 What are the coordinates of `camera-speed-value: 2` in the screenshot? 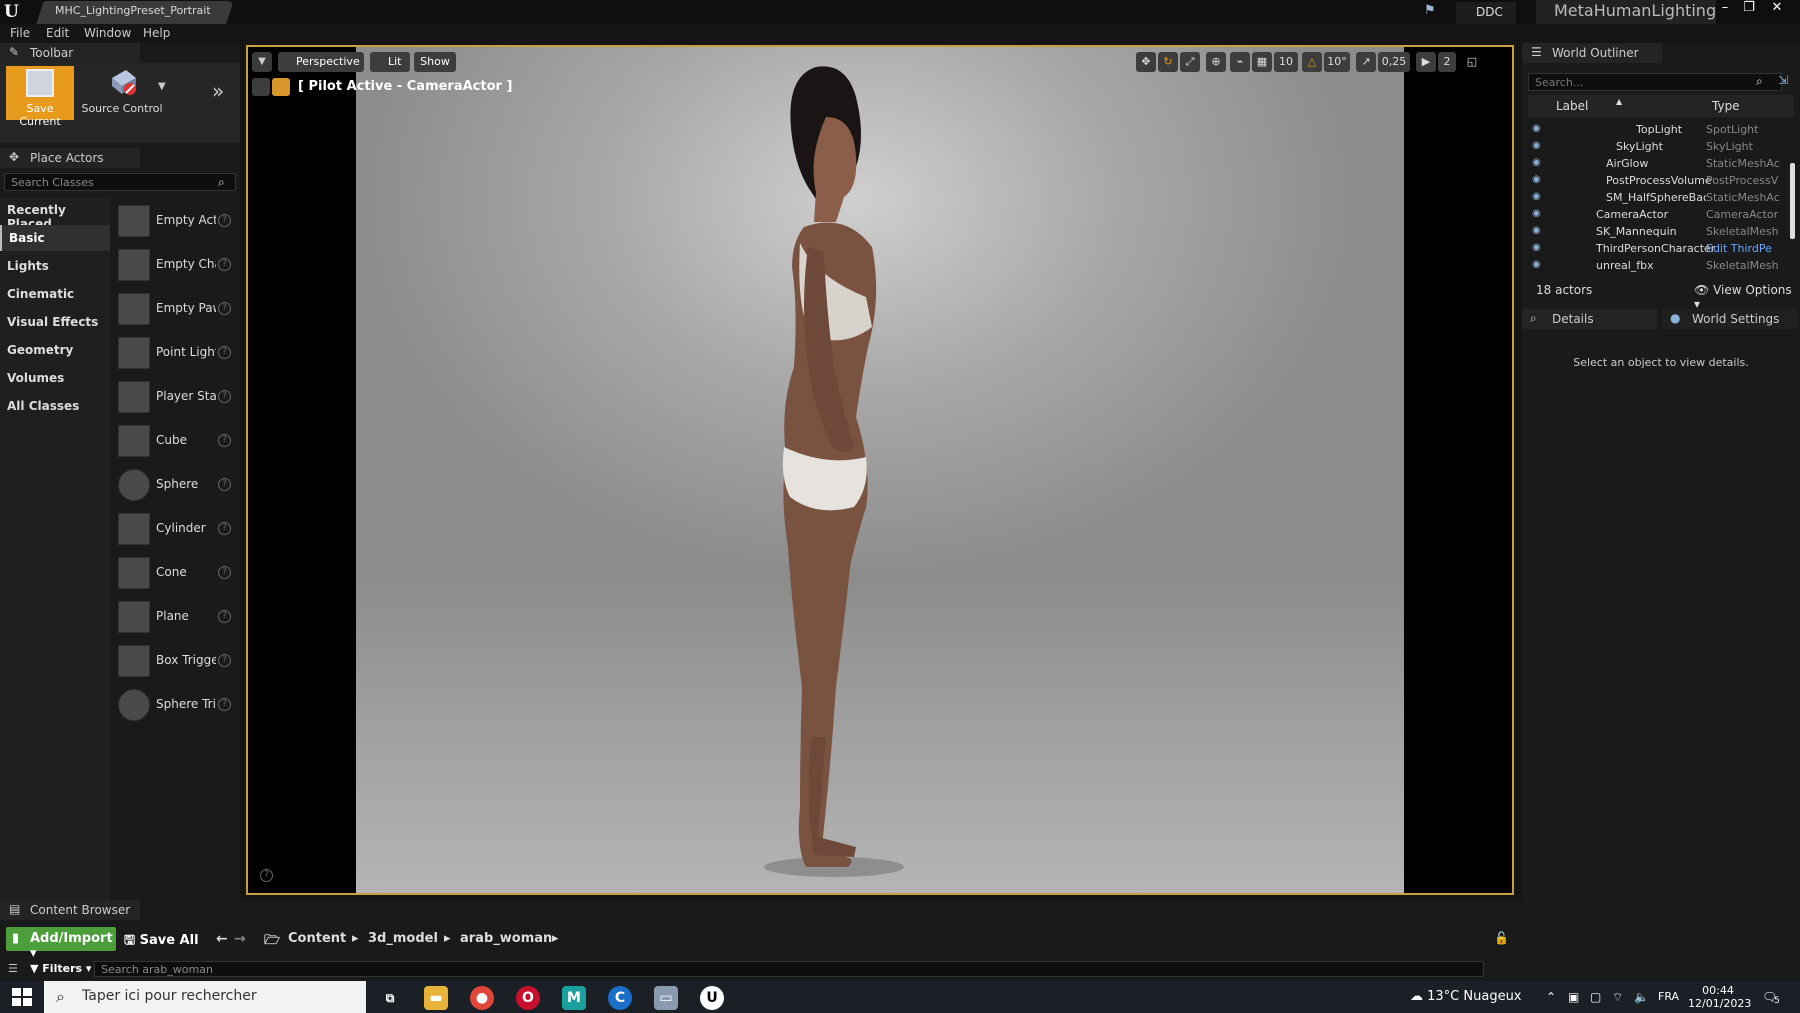 It's located at (1447, 62).